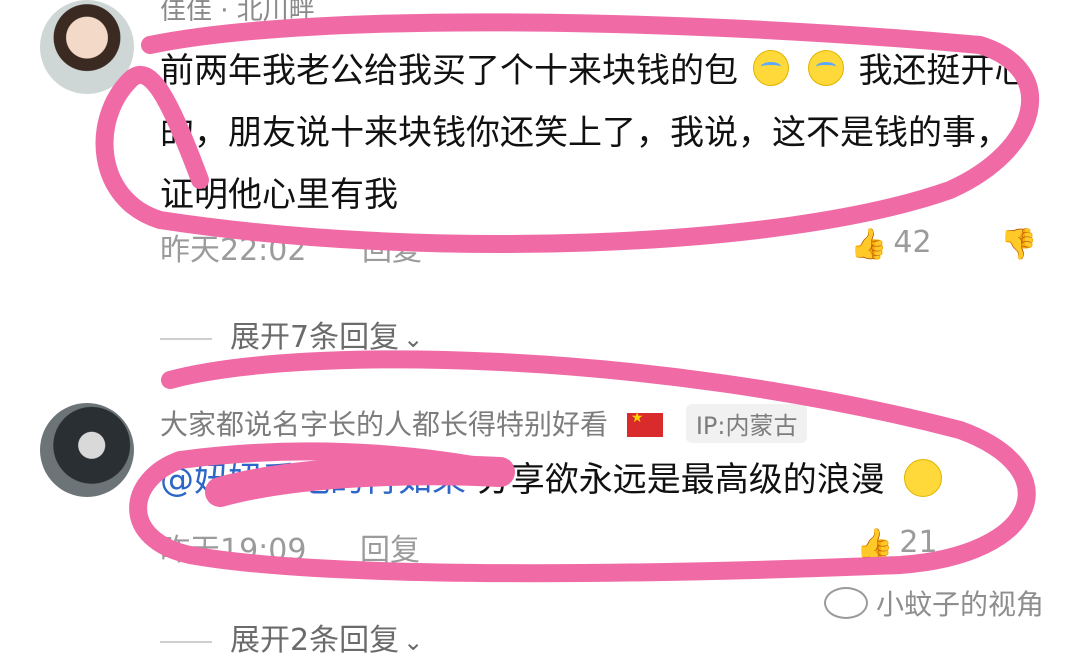 The height and width of the screenshot is (659, 1080). I want to click on watermark: 小蚊子的视角, so click(933, 603).